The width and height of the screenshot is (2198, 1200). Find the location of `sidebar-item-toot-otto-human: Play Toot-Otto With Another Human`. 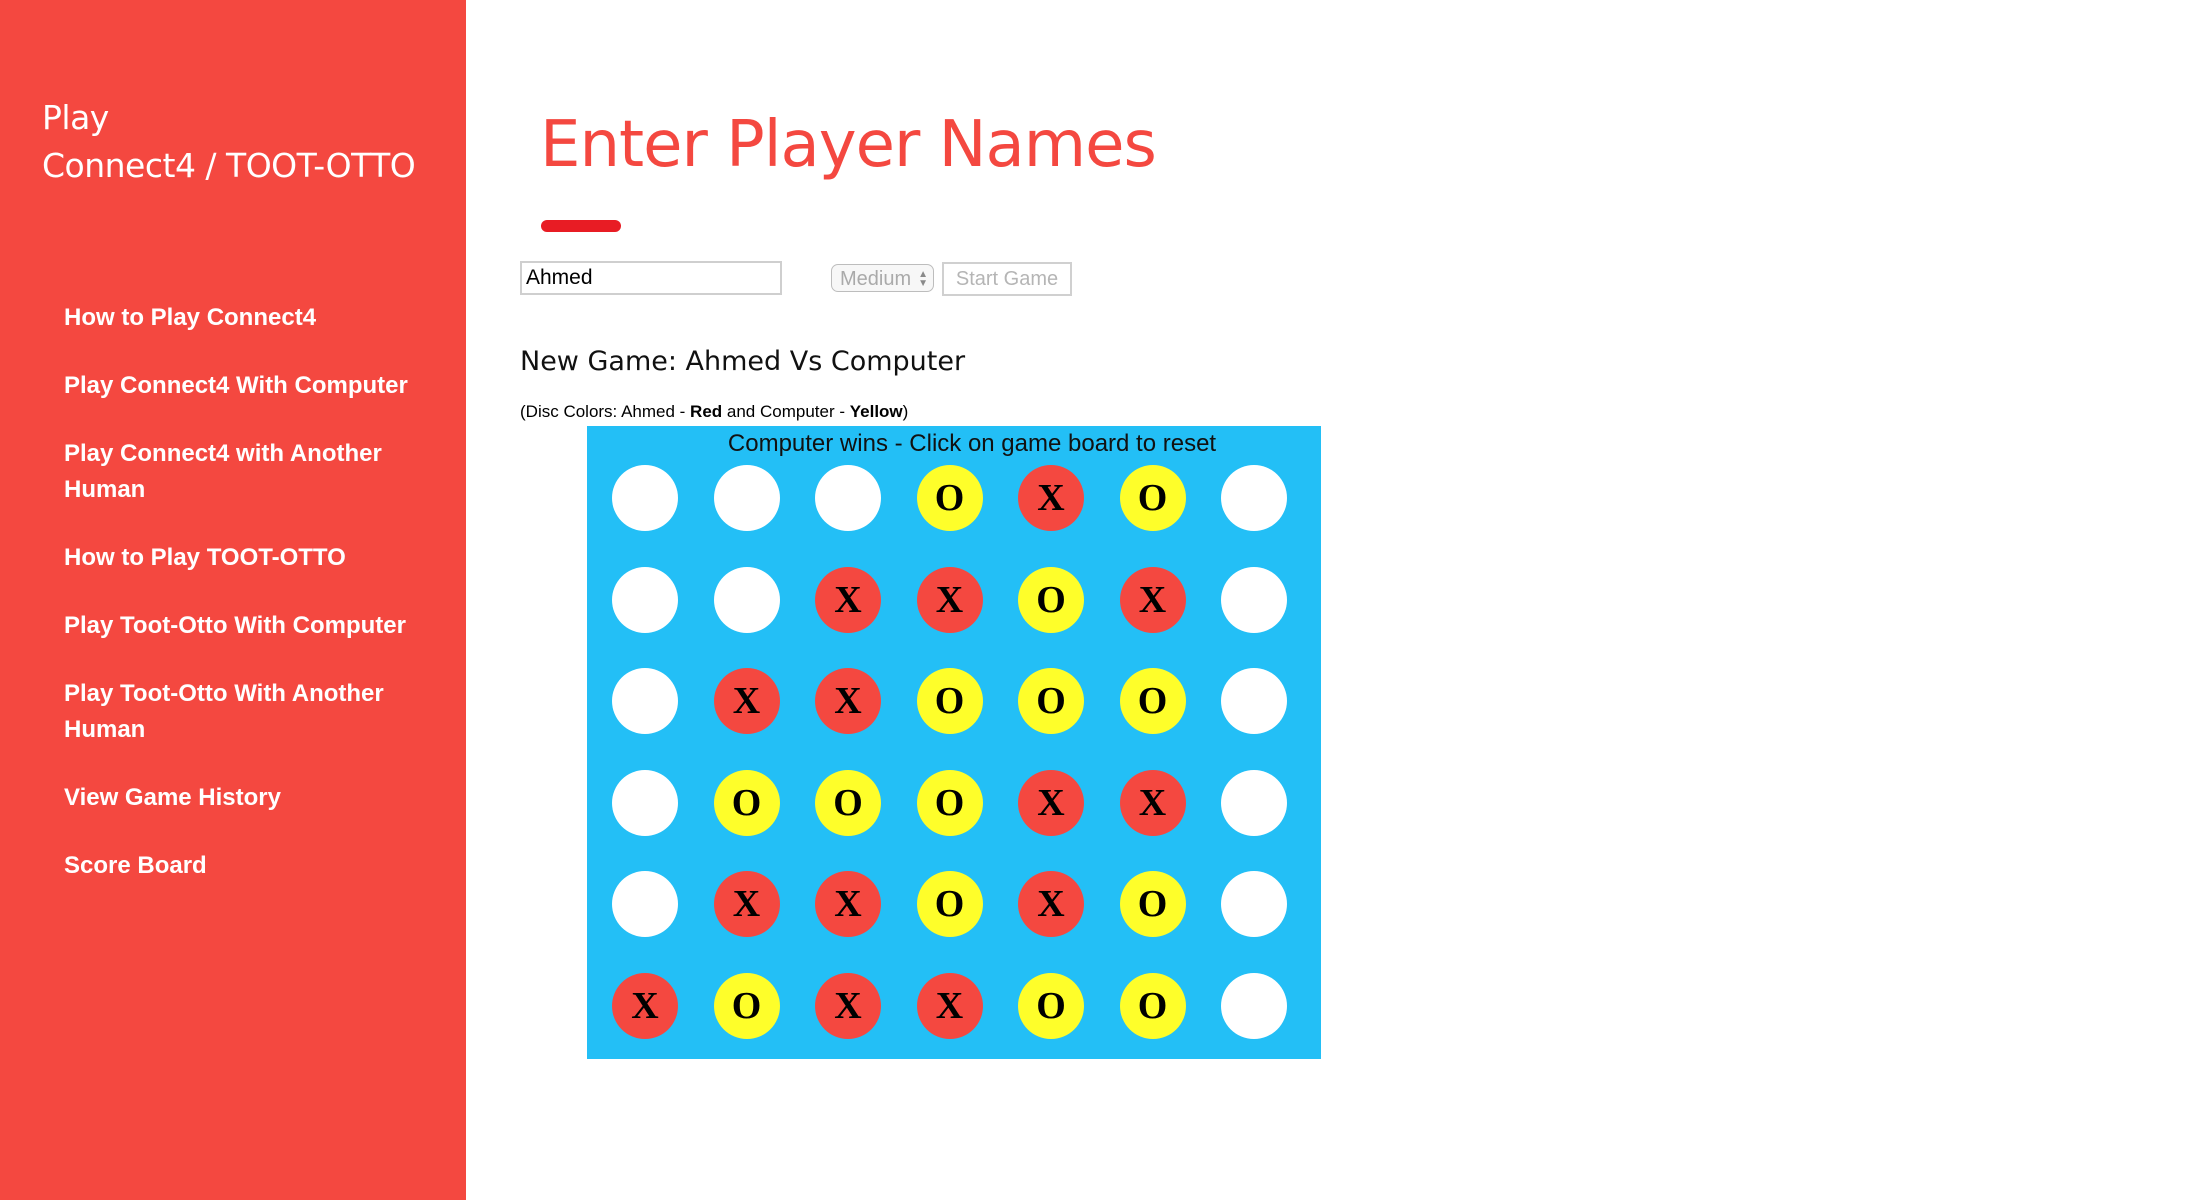

sidebar-item-toot-otto-human: Play Toot-Otto With Another Human is located at coordinates (249, 712).